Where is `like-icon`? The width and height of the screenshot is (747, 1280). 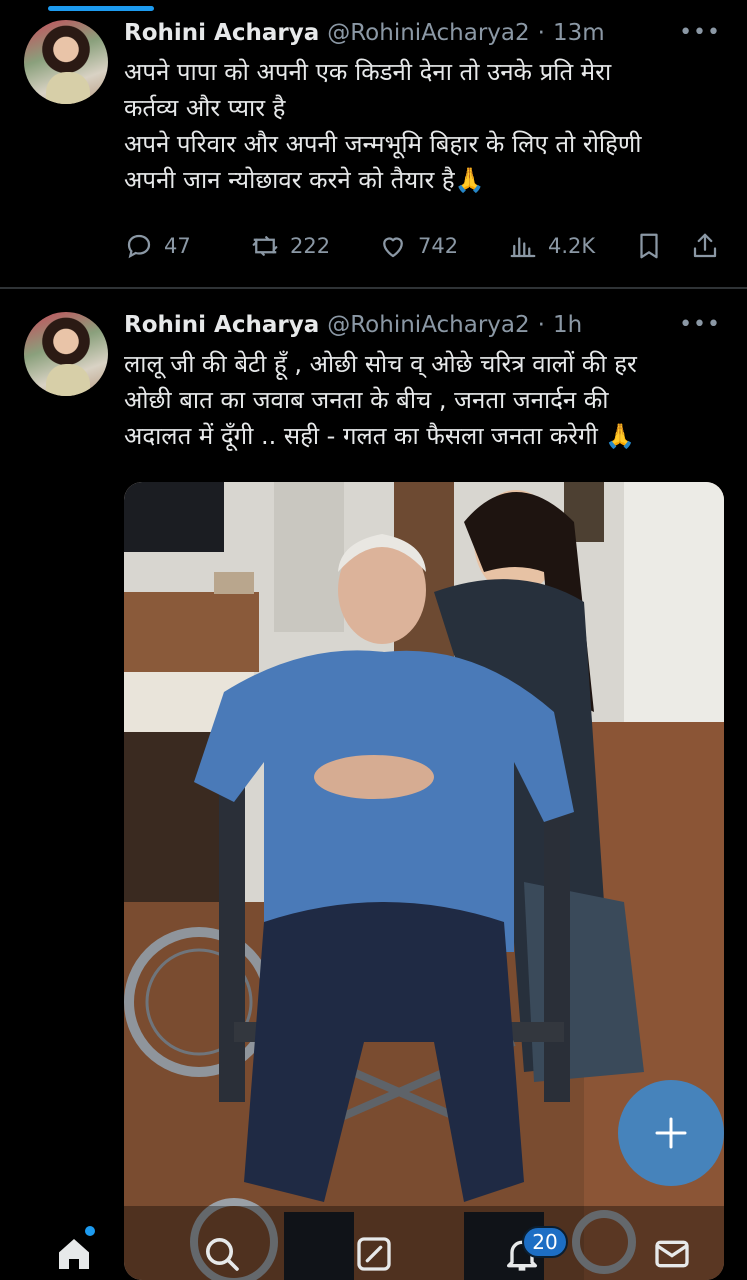 like-icon is located at coordinates (393, 247).